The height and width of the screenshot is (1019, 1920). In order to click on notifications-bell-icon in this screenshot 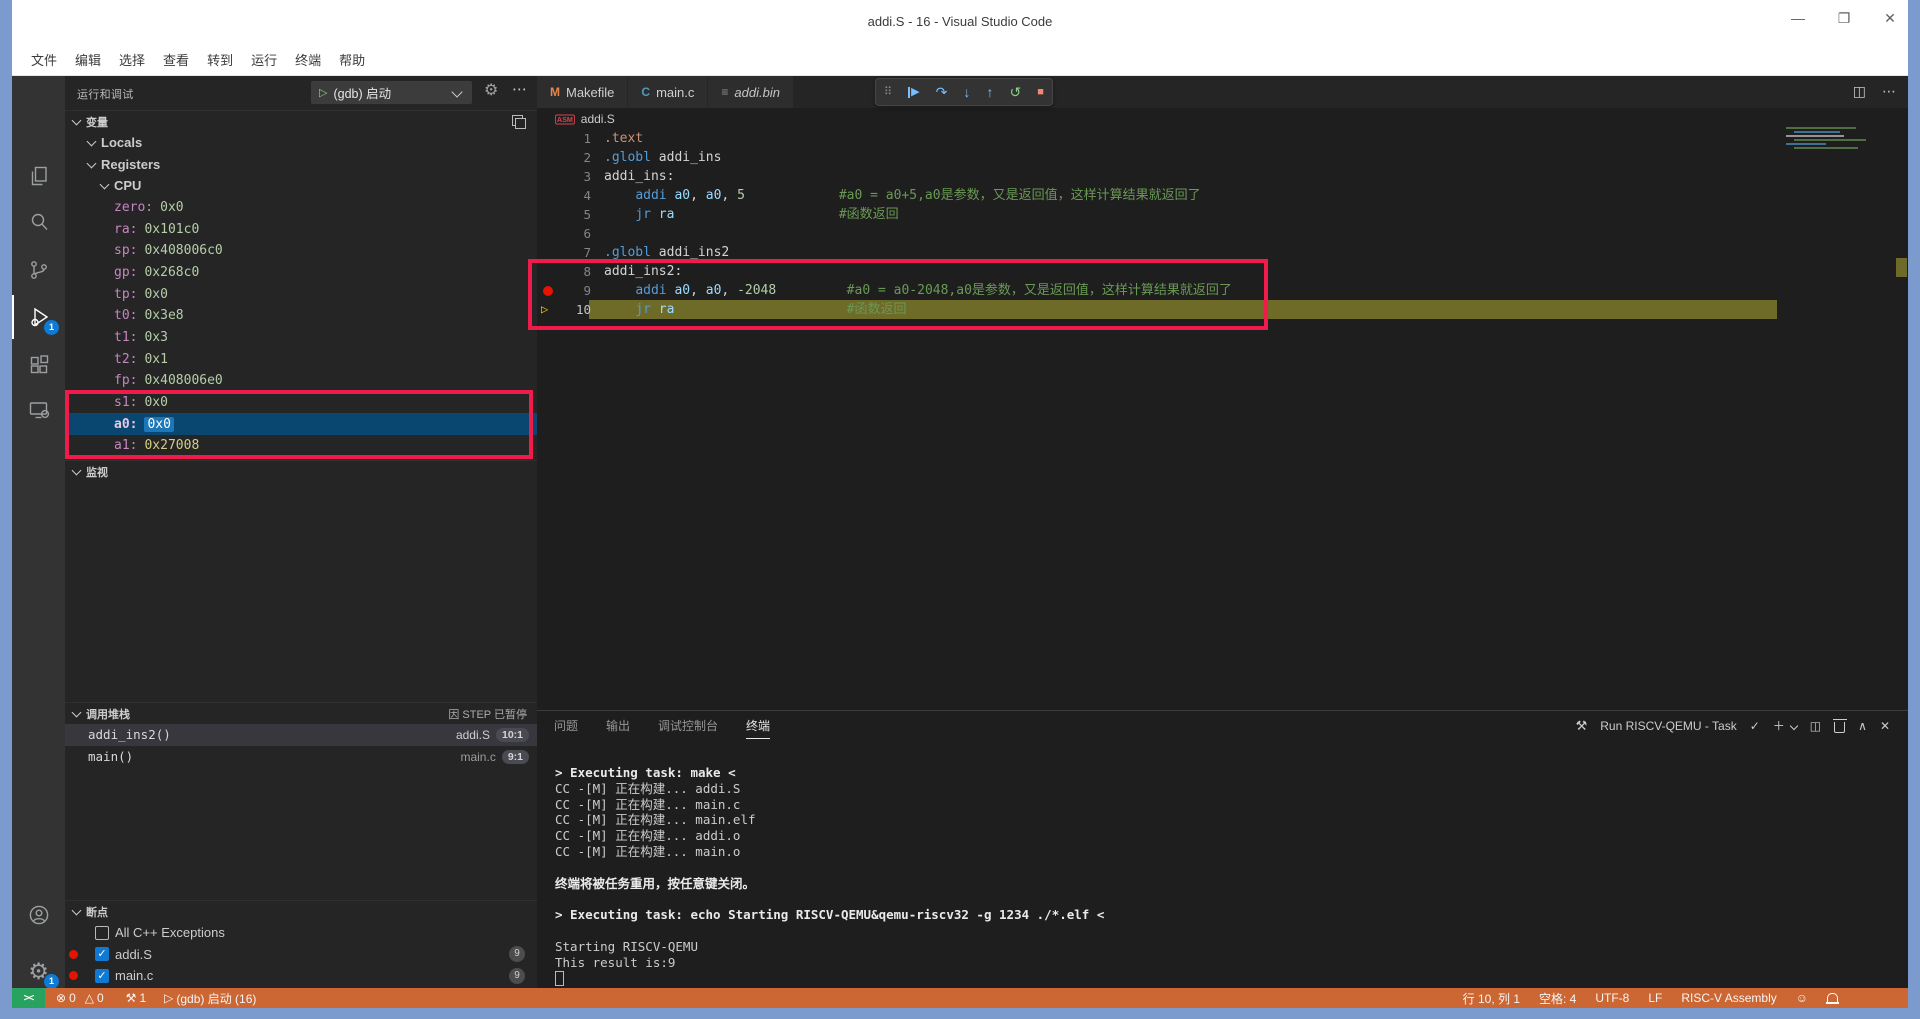, I will do `click(1832, 998)`.